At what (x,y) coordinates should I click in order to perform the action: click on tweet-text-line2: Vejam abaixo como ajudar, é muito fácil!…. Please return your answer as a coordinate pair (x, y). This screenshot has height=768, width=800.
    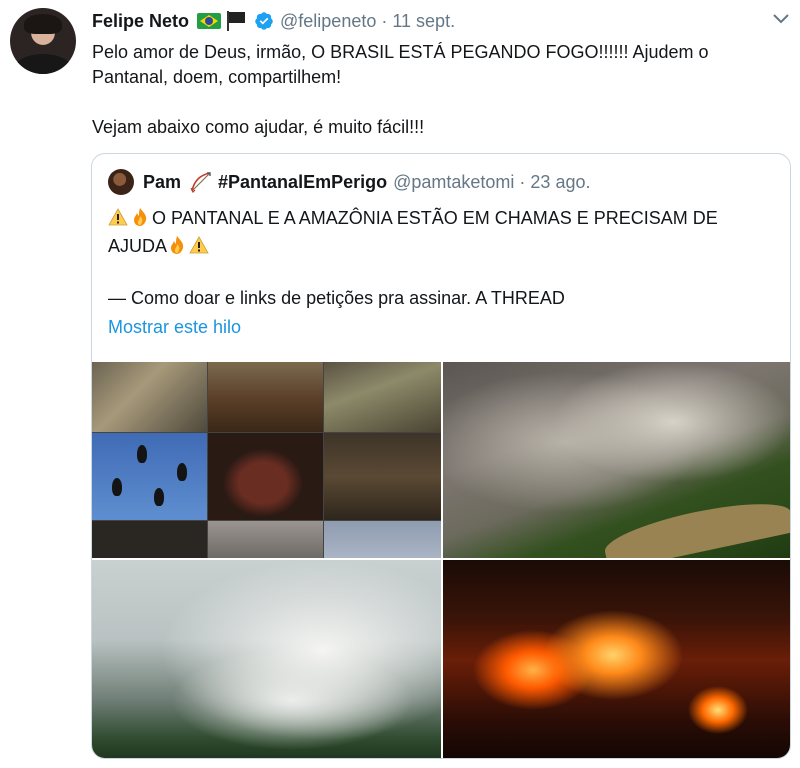
    Looking at the image, I should click on (258, 127).